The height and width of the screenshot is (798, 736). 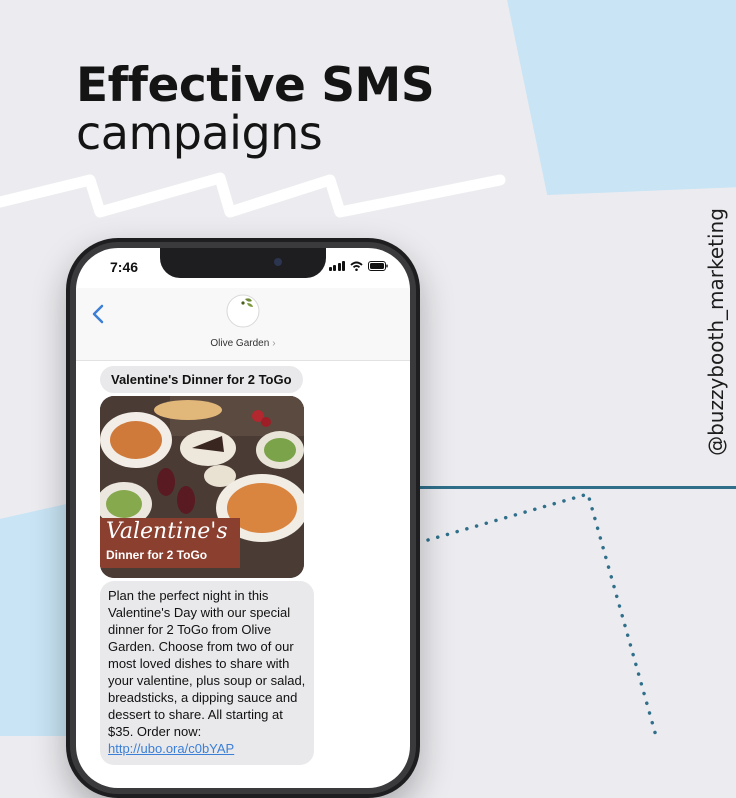 I want to click on message-image: Valentine's Dinner for 2 ToGo, so click(x=202, y=487).